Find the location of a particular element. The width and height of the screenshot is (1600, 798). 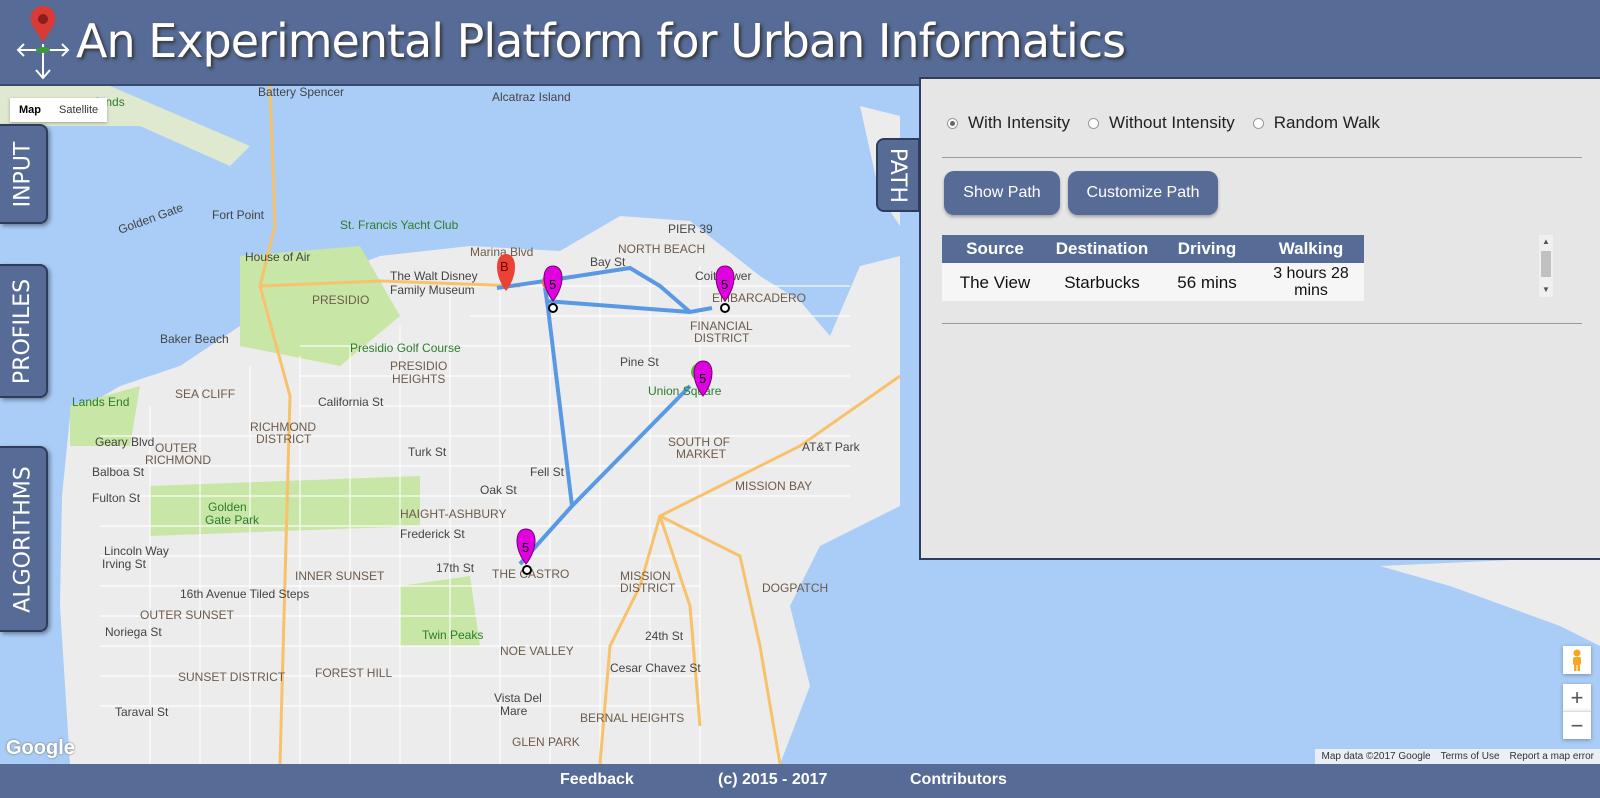

scroll-up-icon: ▲ is located at coordinates (1546, 241).